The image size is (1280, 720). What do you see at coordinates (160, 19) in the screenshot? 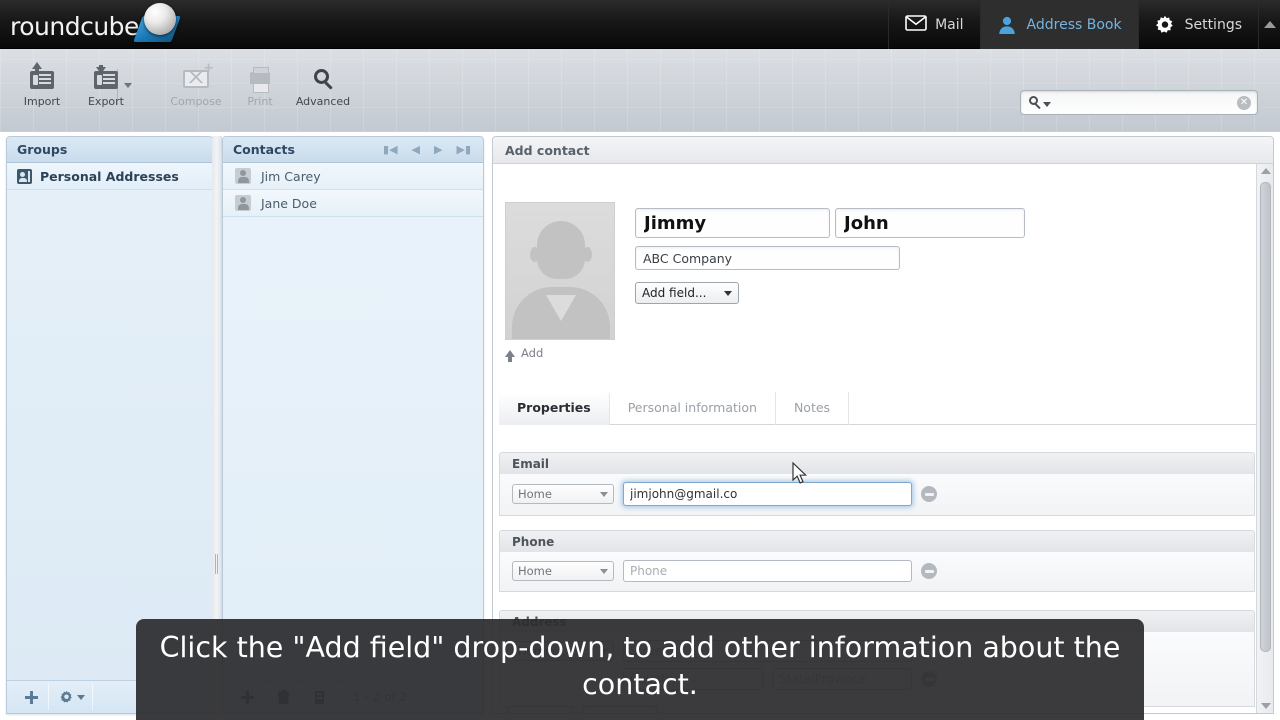
I see `logo-sphere-icon` at bounding box center [160, 19].